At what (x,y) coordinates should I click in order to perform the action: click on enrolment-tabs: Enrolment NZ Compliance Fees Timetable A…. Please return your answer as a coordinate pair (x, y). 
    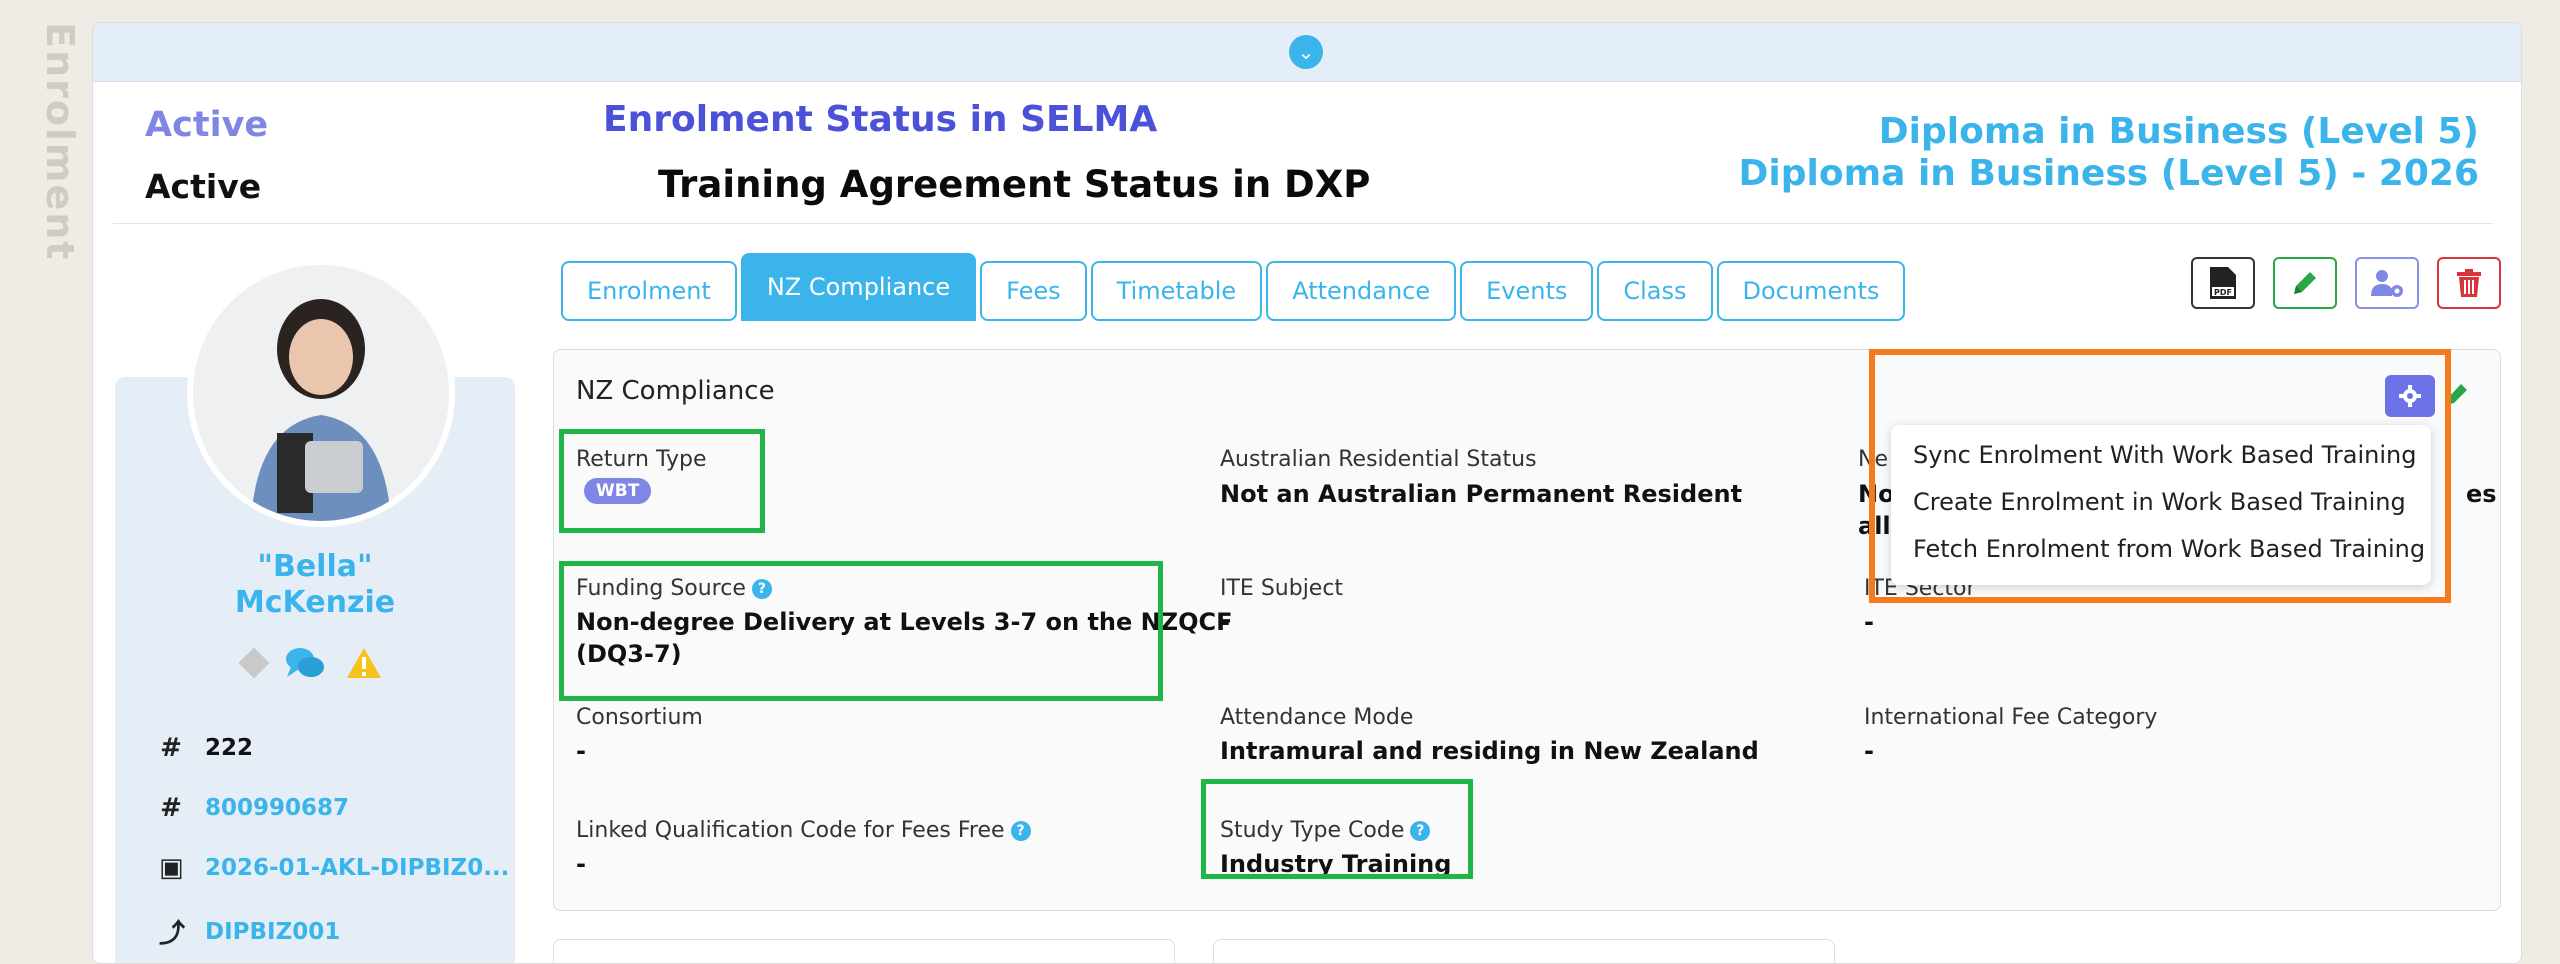
    Looking at the image, I should click on (1235, 287).